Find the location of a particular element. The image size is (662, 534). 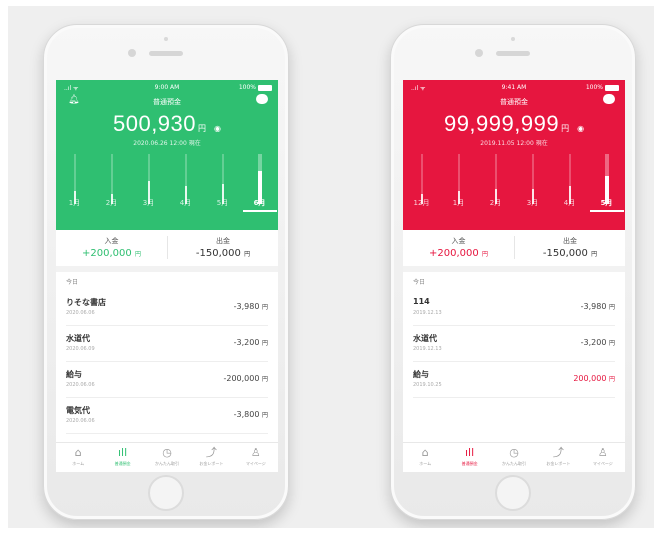

transaction-name: 水道代 is located at coordinates (425, 338).